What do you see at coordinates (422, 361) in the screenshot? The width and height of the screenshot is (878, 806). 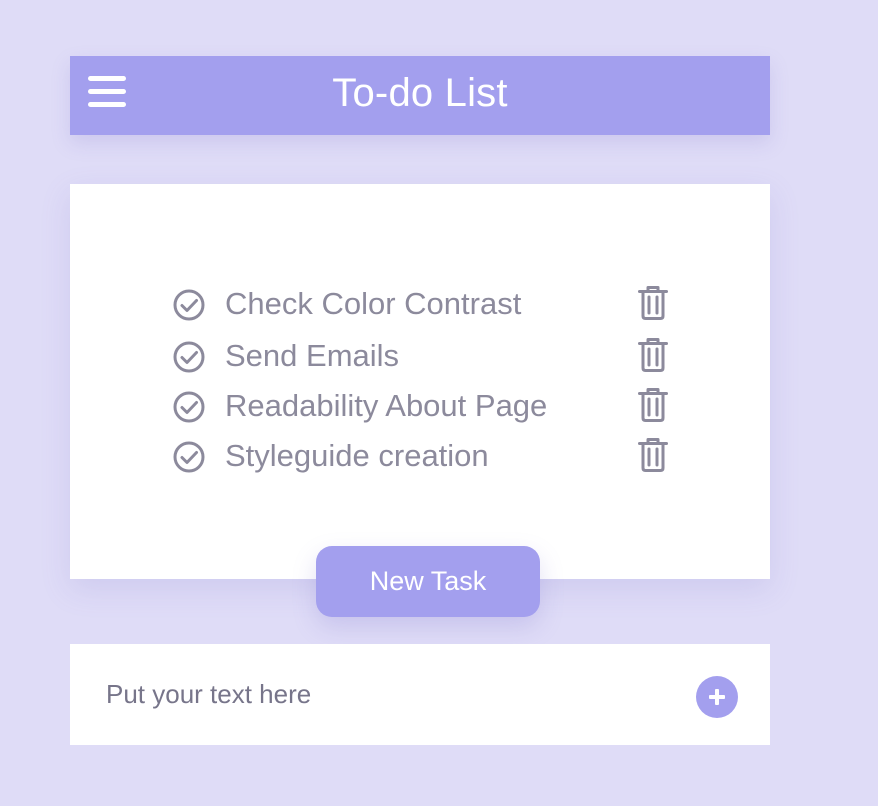 I see `list-item: Send Emails` at bounding box center [422, 361].